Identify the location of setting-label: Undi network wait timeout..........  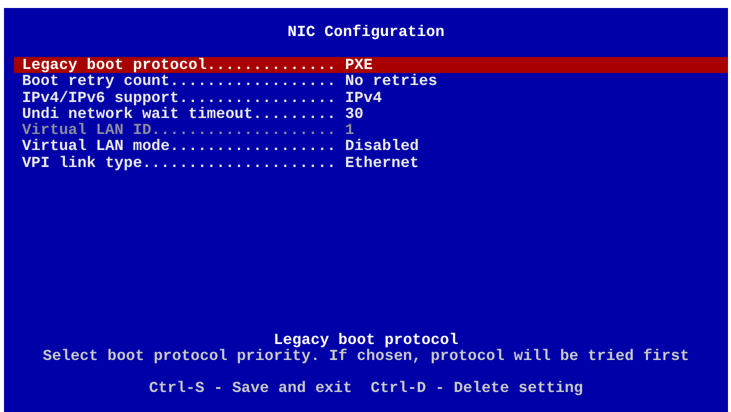
(179, 114).